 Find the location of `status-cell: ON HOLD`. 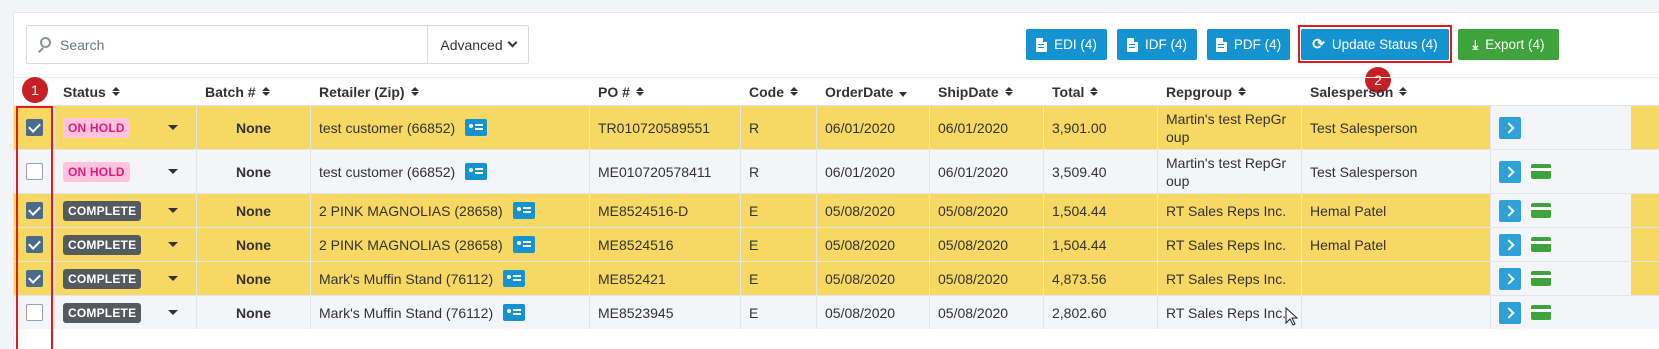

status-cell: ON HOLD is located at coordinates (126, 127).